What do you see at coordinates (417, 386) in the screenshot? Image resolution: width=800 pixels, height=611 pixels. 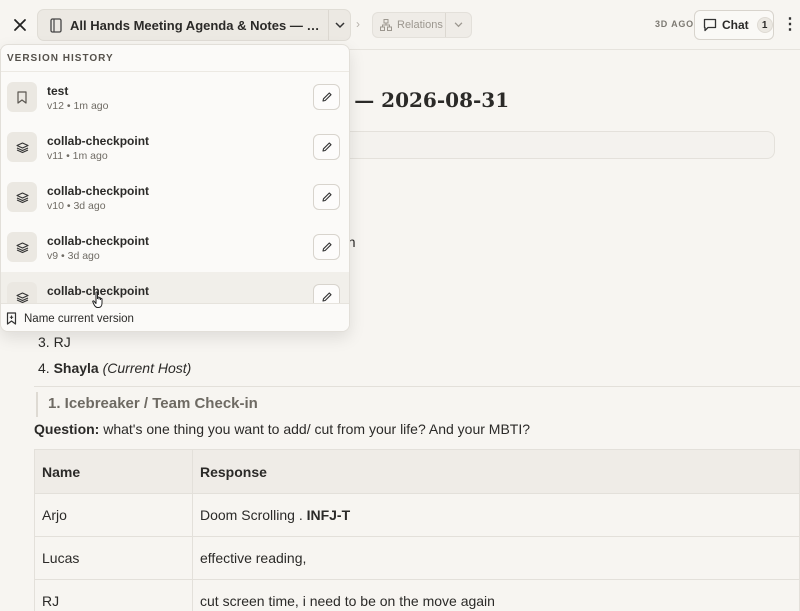 I see `divider` at bounding box center [417, 386].